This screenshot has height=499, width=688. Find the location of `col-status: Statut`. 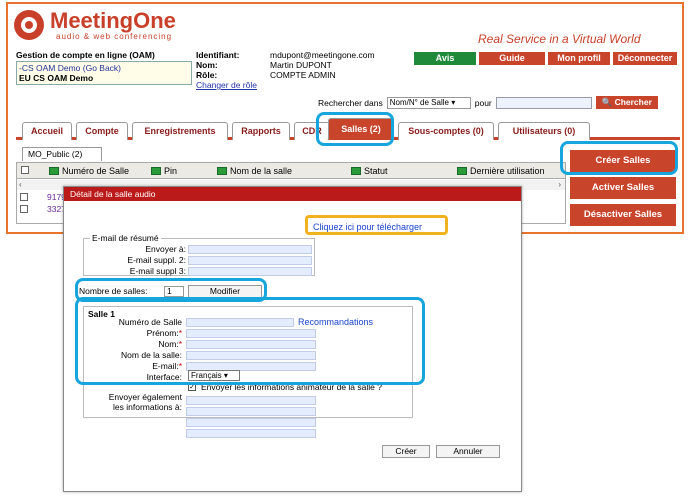

col-status: Statut is located at coordinates (369, 171).